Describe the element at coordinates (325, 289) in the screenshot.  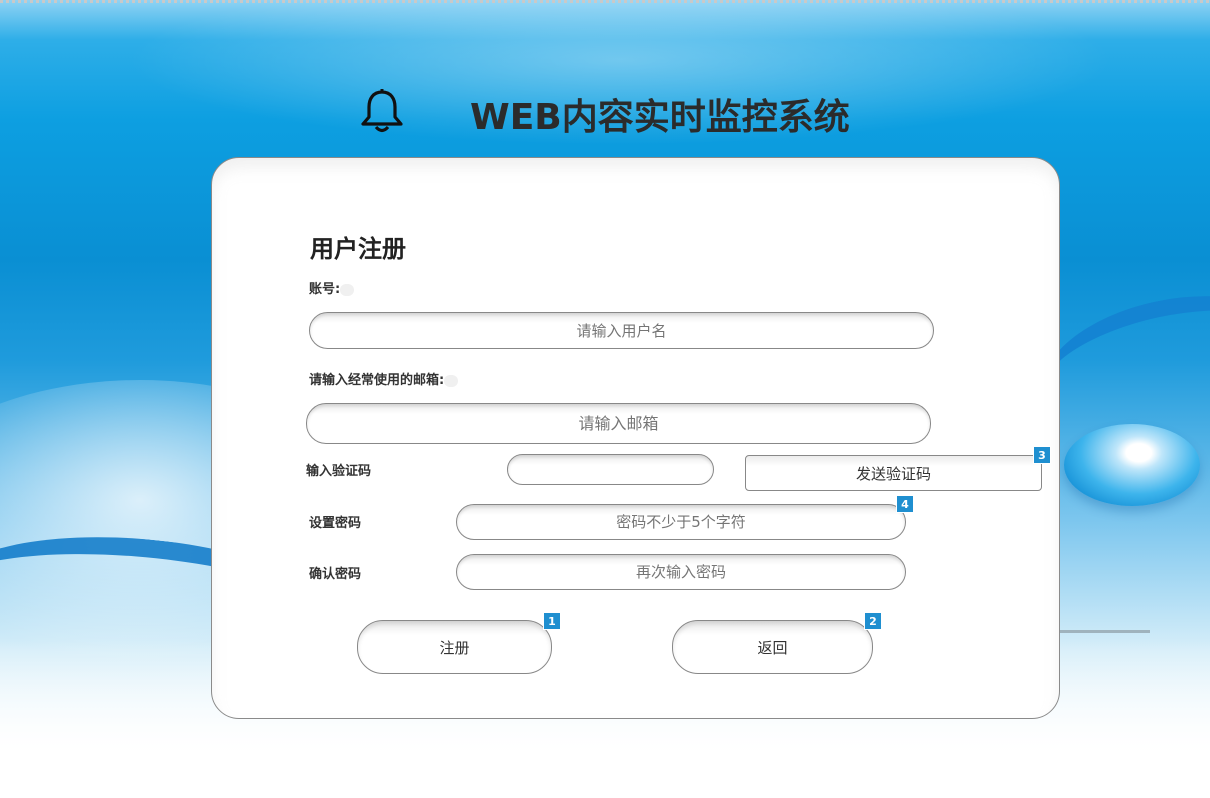
I see `account-label-text: 账号:` at that location.